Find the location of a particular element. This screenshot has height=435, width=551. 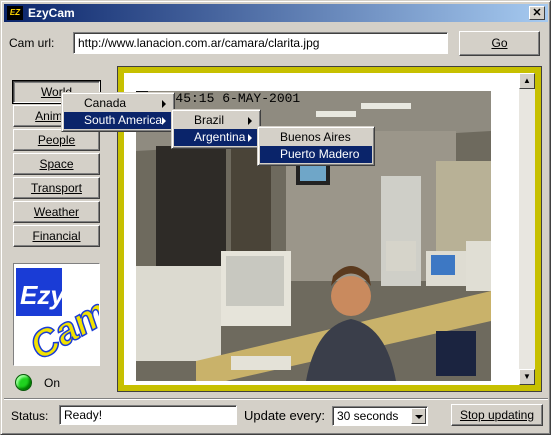

stop-updating-label: Stop updating is located at coordinates (497, 415).